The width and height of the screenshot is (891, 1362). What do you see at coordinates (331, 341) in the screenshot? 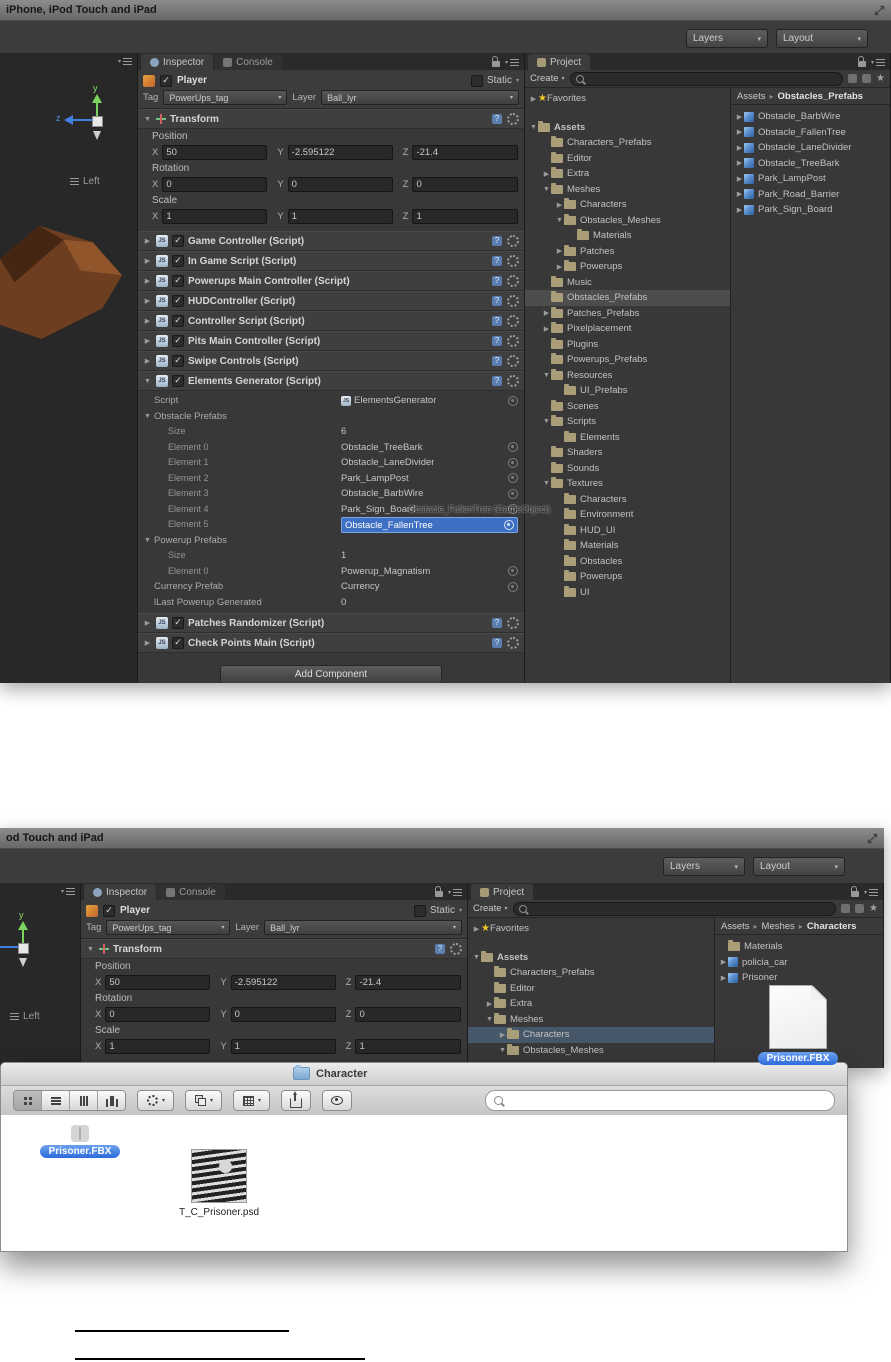
I see `component-header: ▶ JS ✓ Pits Main Controller (Script)` at bounding box center [331, 341].